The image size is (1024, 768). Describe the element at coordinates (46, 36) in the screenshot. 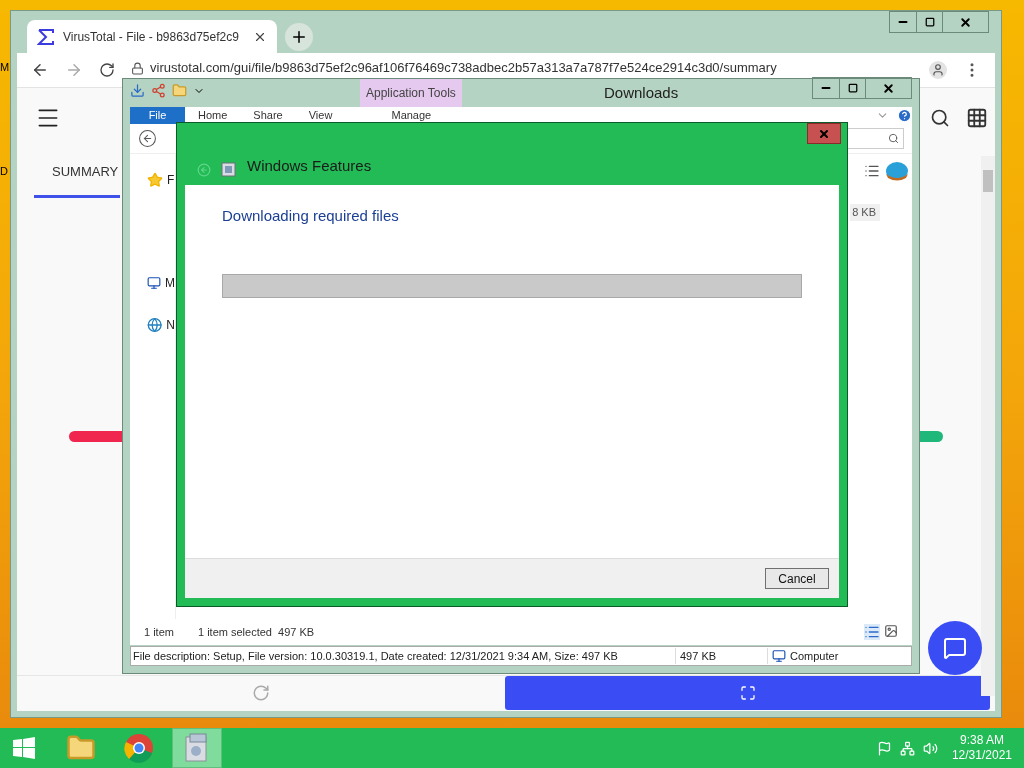

I see `sigma-logo-icon` at that location.